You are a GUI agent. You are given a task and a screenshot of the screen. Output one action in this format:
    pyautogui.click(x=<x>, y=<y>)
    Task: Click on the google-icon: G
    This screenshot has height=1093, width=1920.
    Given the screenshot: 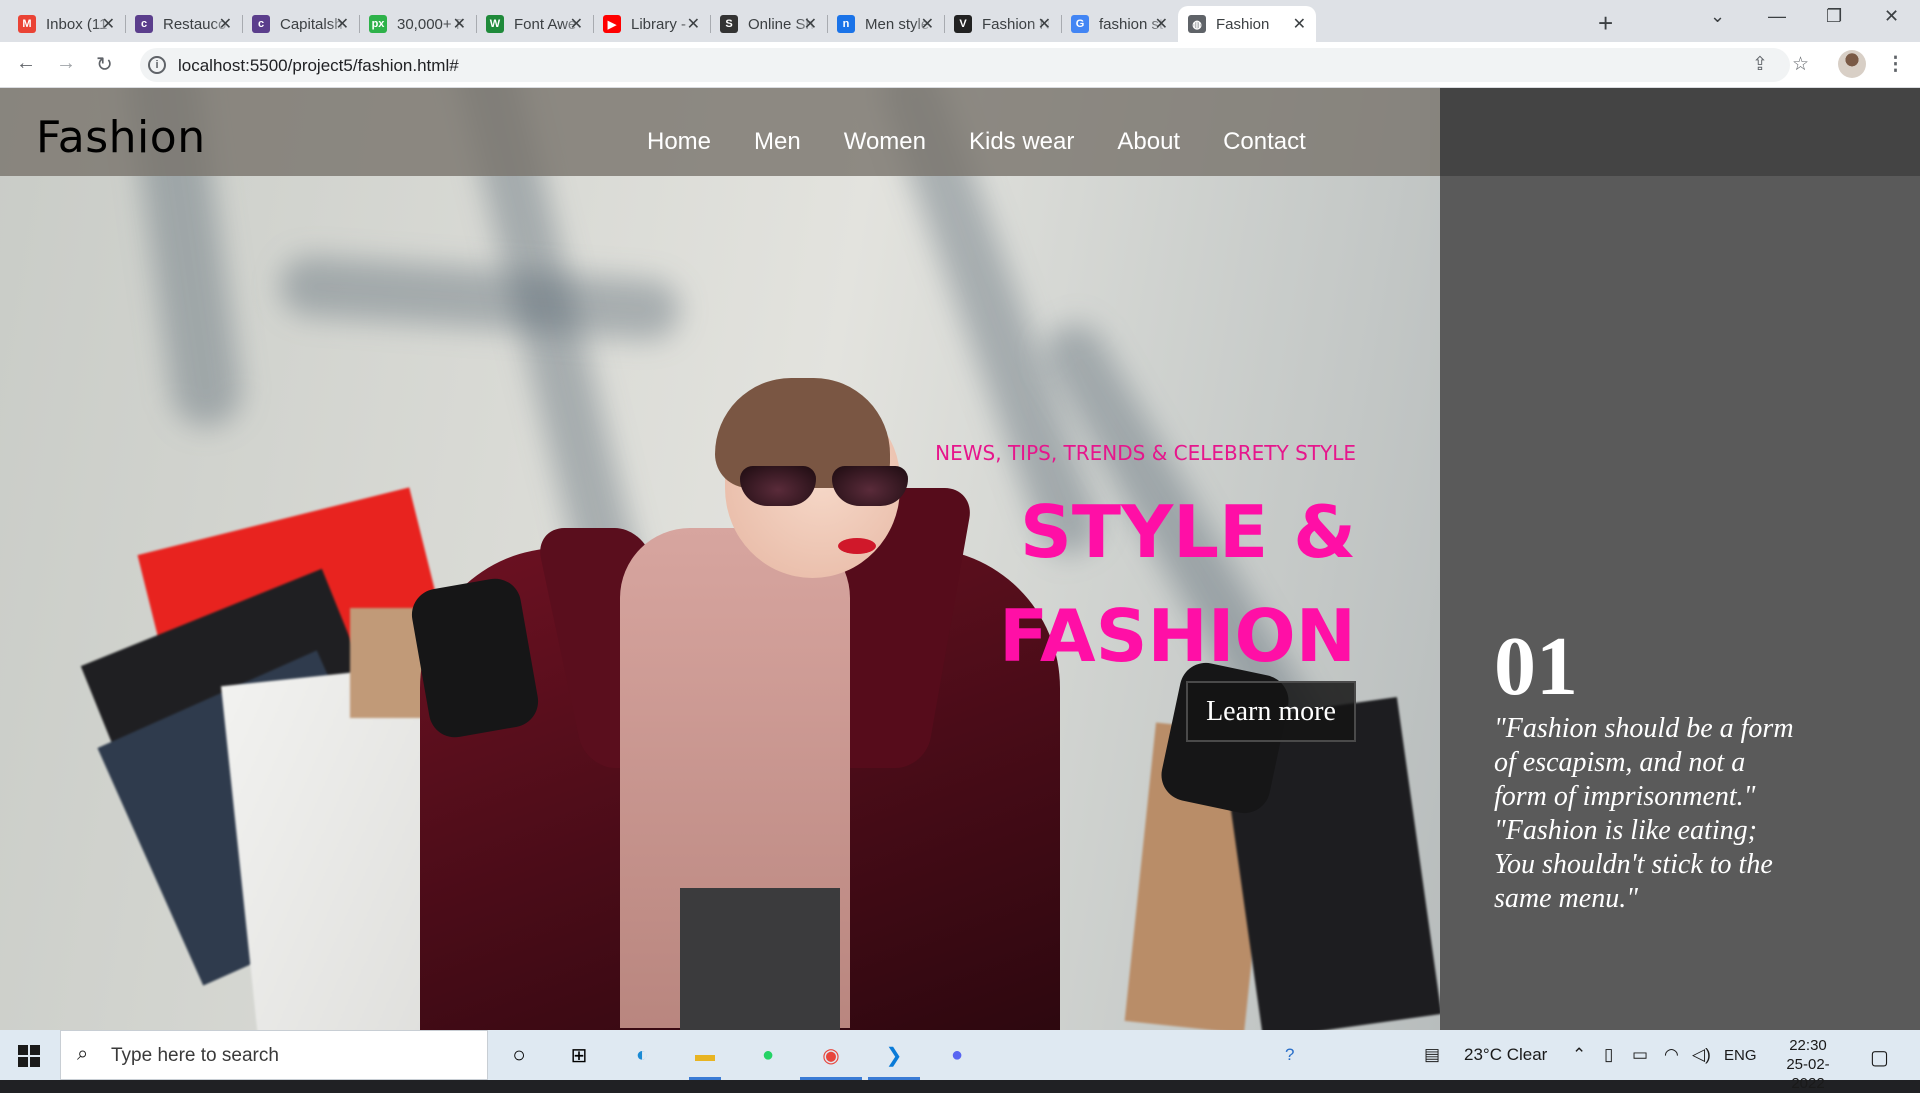 What is the action you would take?
    pyautogui.click(x=1080, y=24)
    